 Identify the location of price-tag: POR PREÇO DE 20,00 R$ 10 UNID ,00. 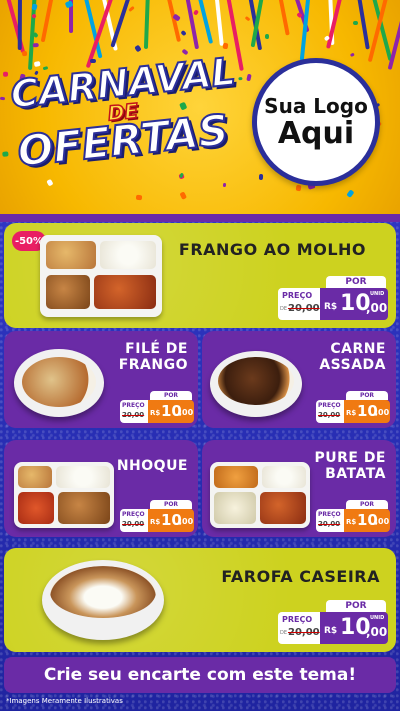
(333, 622).